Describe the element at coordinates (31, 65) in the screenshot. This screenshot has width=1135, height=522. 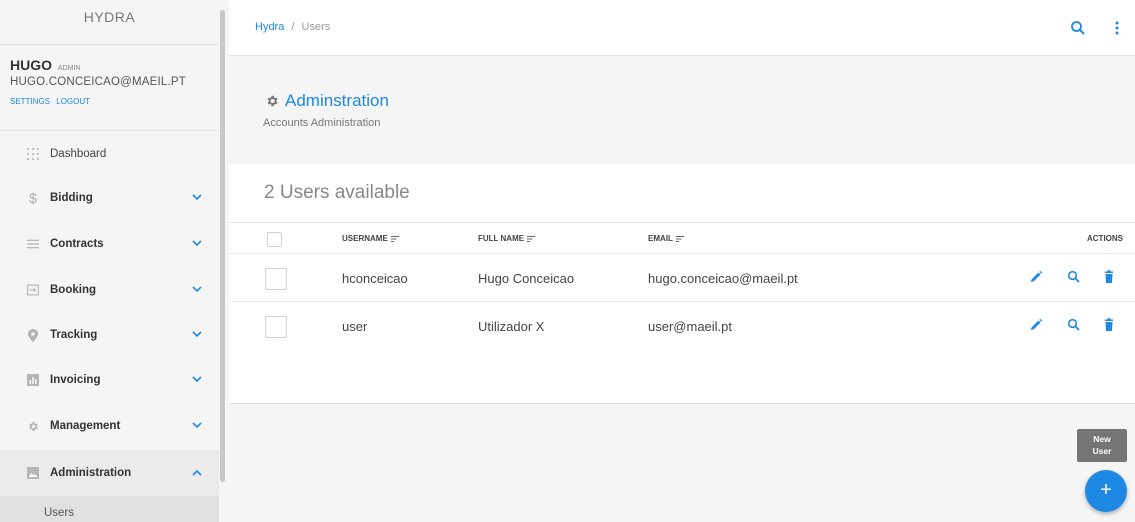
I see `user-name: HUGO` at that location.